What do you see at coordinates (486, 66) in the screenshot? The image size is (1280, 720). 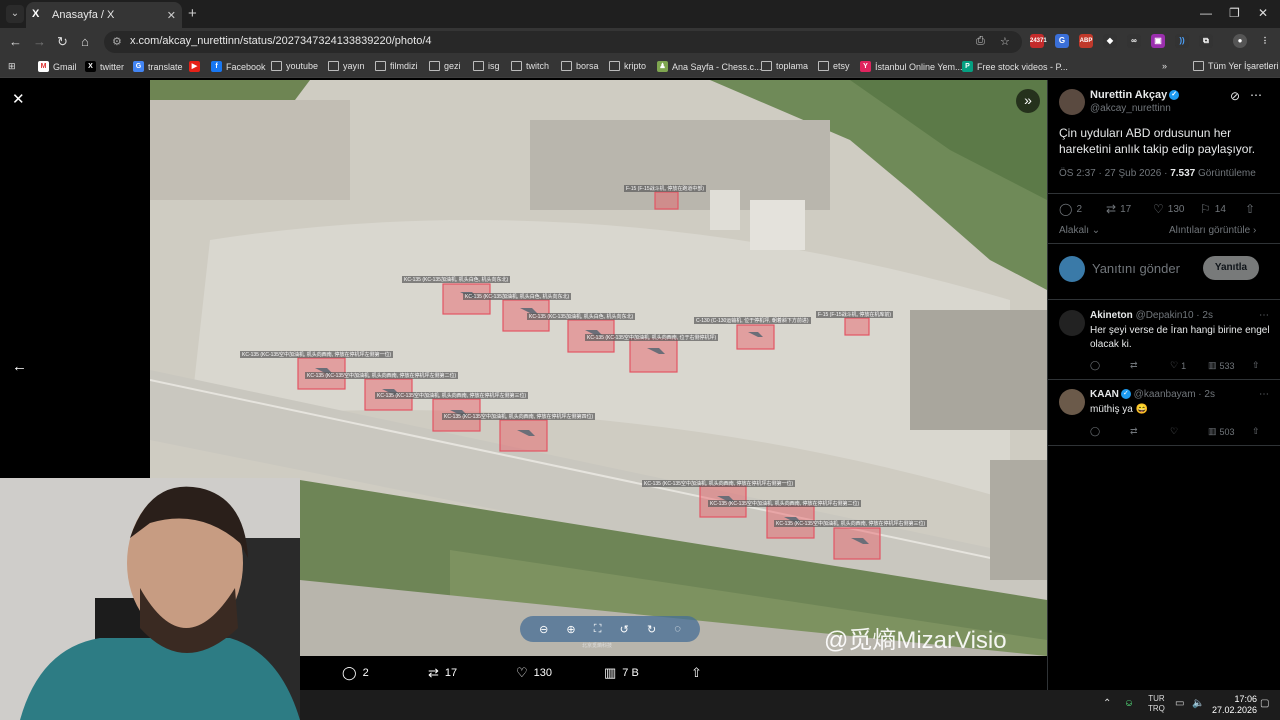 I see `bookmark-folder-isg: isg` at bounding box center [486, 66].